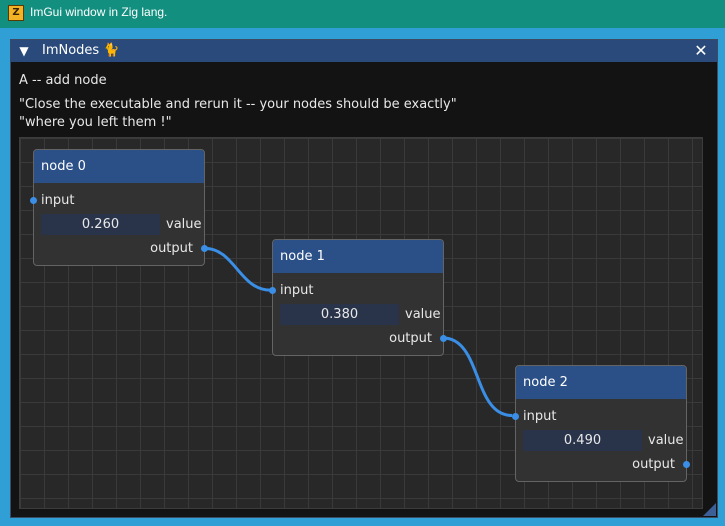 This screenshot has width=725, height=526. I want to click on node-1-value-field: 0.380, so click(339, 314).